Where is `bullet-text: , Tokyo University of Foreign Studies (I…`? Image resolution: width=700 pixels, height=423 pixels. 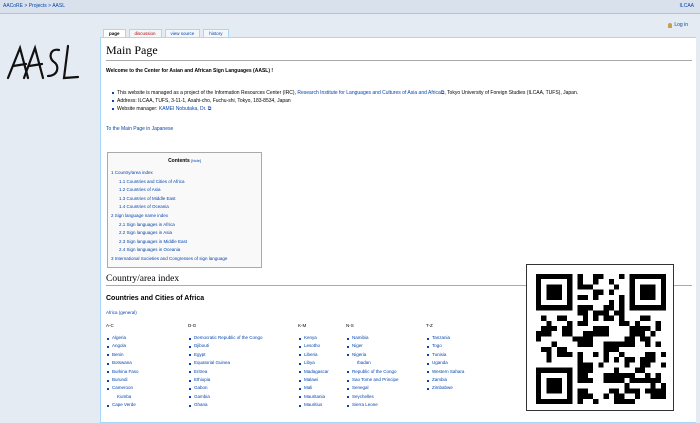
bullet-text: , Tokyo University of Foreign Studies (I… is located at coordinates (511, 93).